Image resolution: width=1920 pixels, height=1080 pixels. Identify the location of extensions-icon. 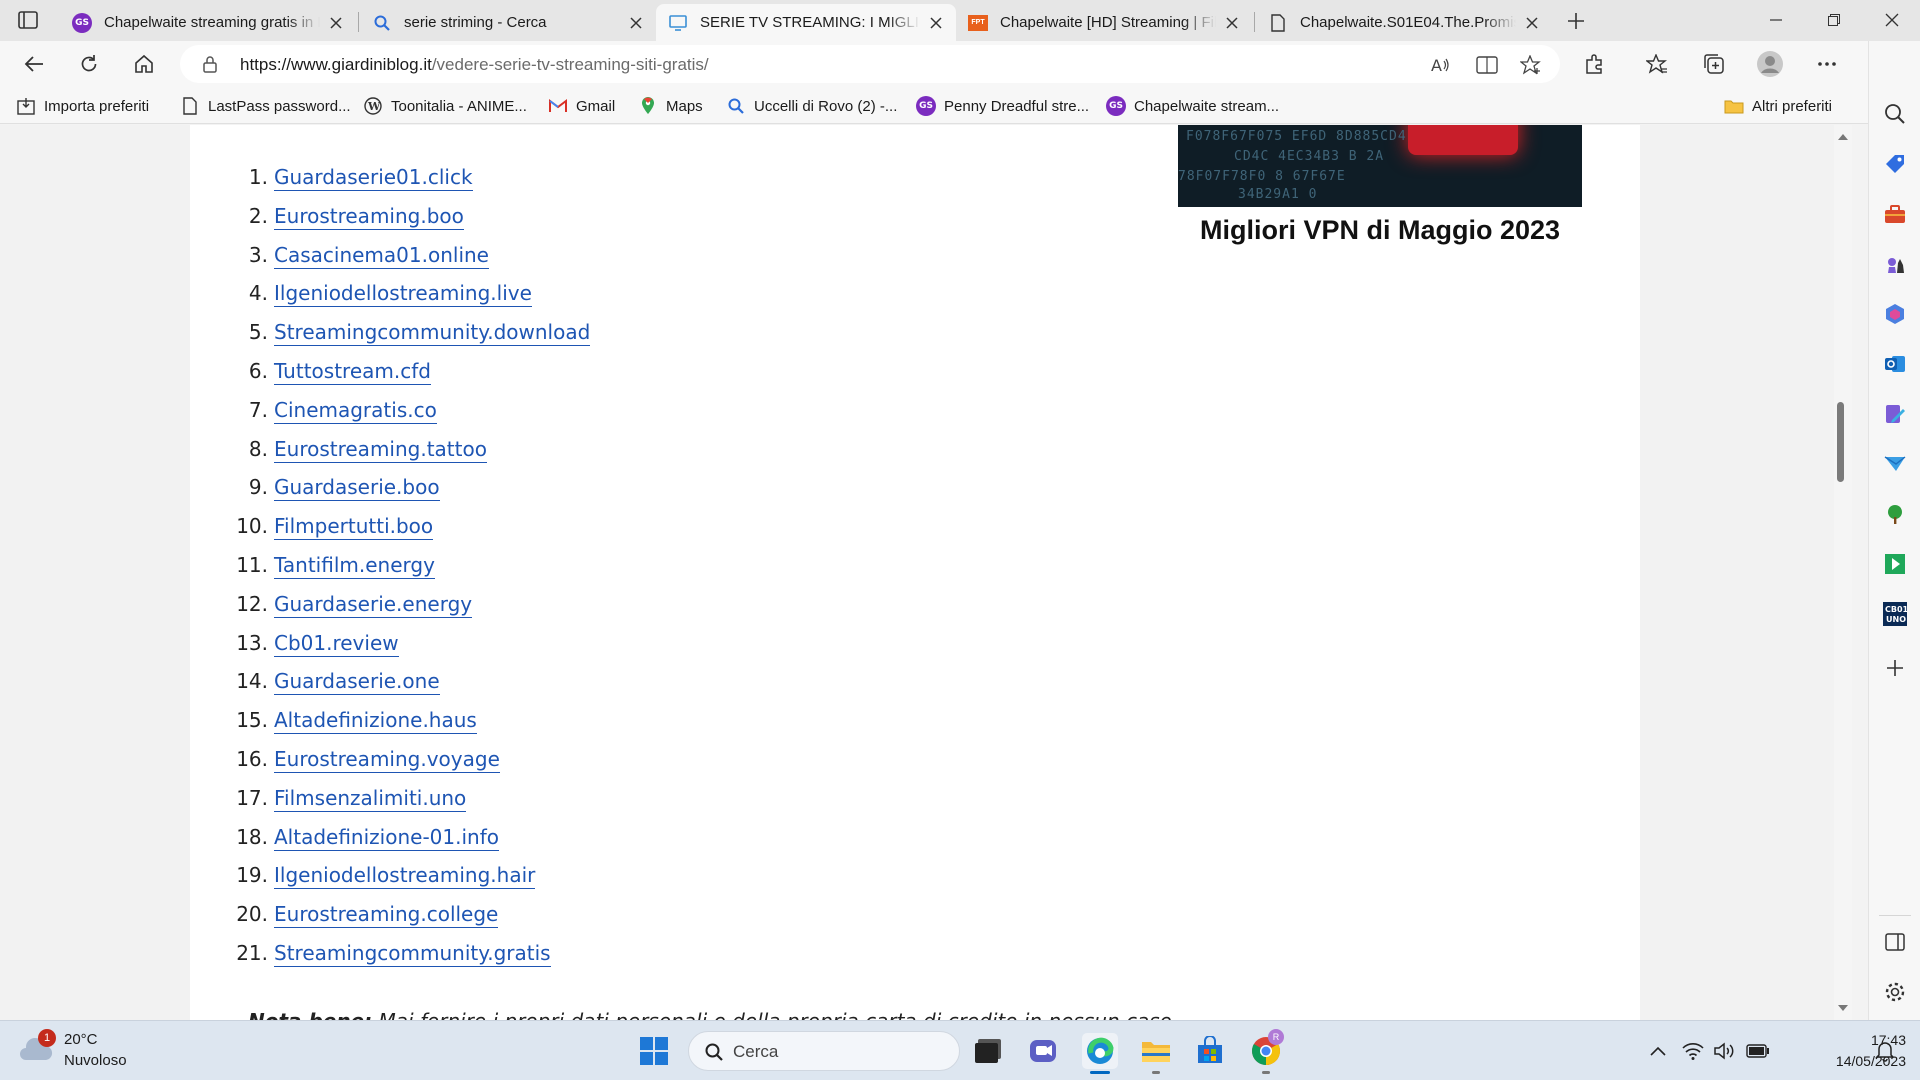
(1595, 64).